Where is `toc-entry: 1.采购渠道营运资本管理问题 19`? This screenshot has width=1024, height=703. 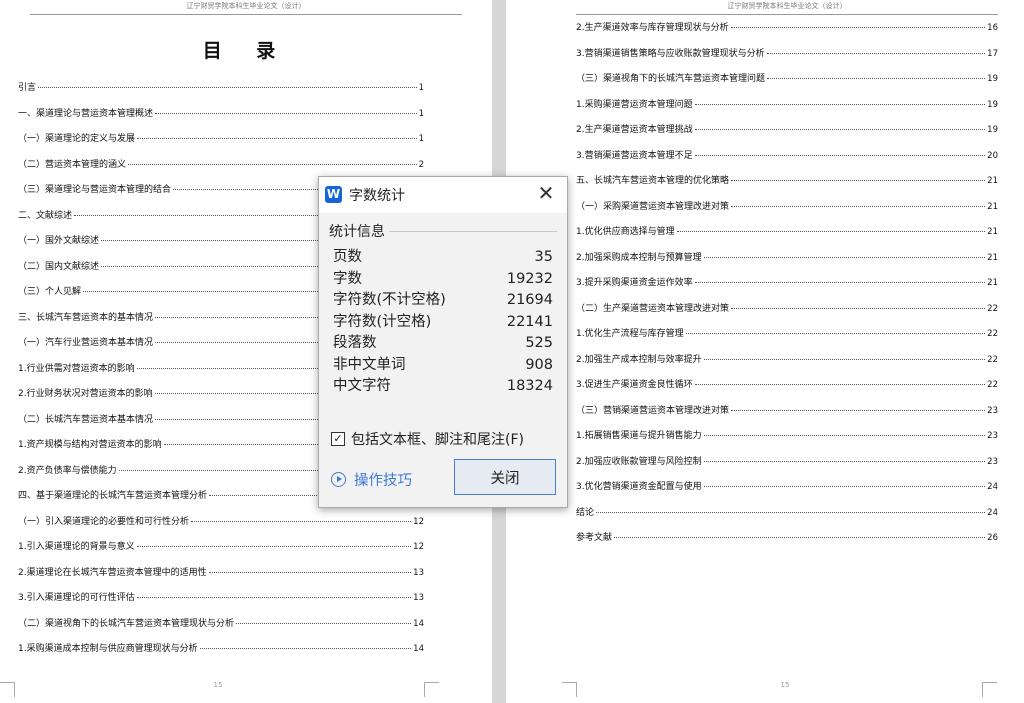 toc-entry: 1.采购渠道营运资本管理问题 19 is located at coordinates (787, 110).